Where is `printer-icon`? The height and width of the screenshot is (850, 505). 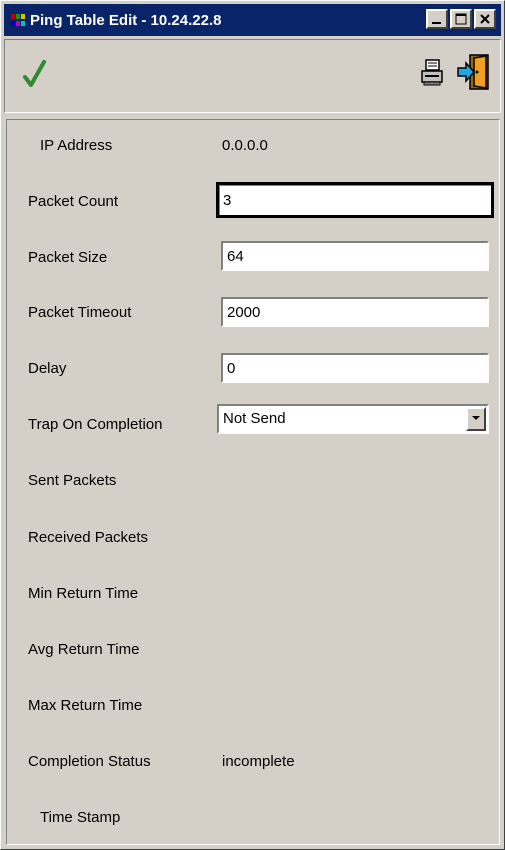
printer-icon is located at coordinates (432, 73).